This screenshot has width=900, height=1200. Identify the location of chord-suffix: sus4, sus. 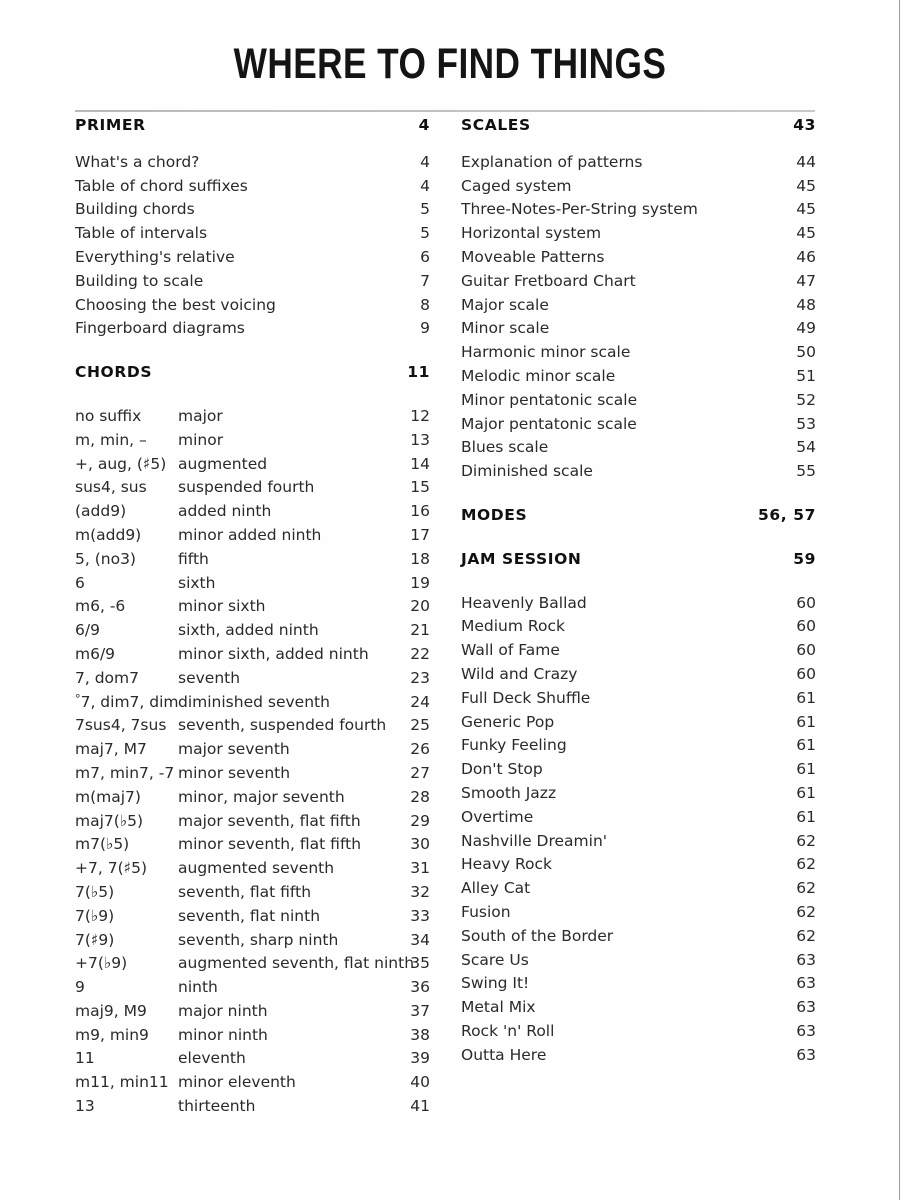
(111, 487).